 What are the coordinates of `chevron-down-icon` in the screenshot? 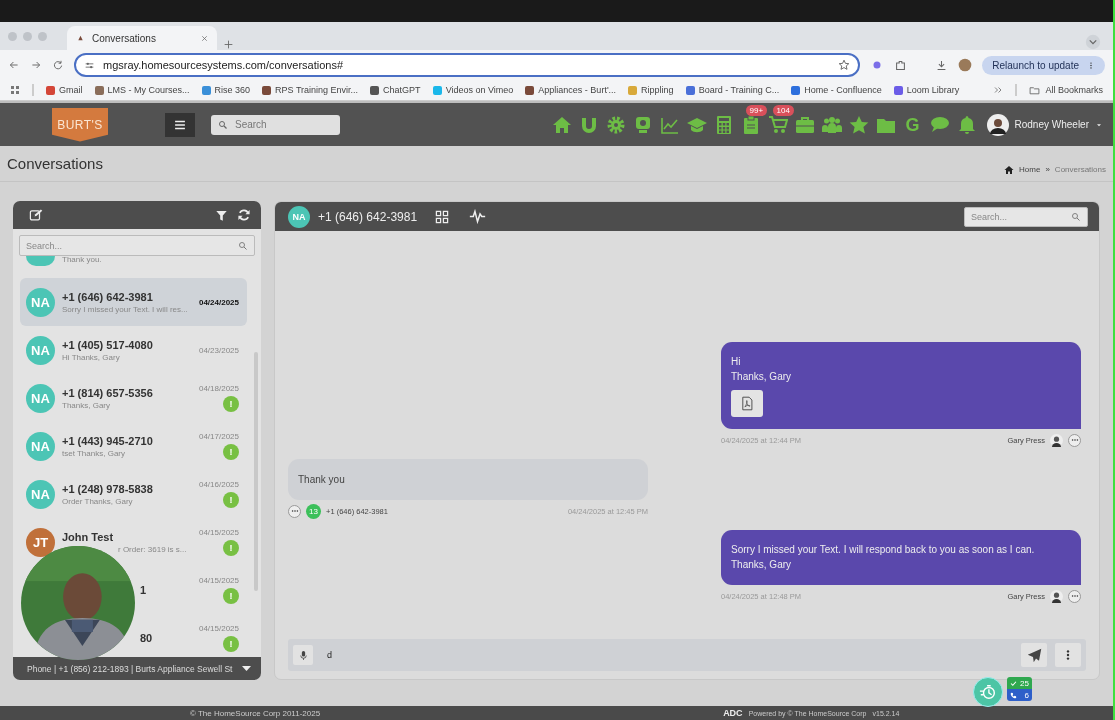 It's located at (1093, 42).